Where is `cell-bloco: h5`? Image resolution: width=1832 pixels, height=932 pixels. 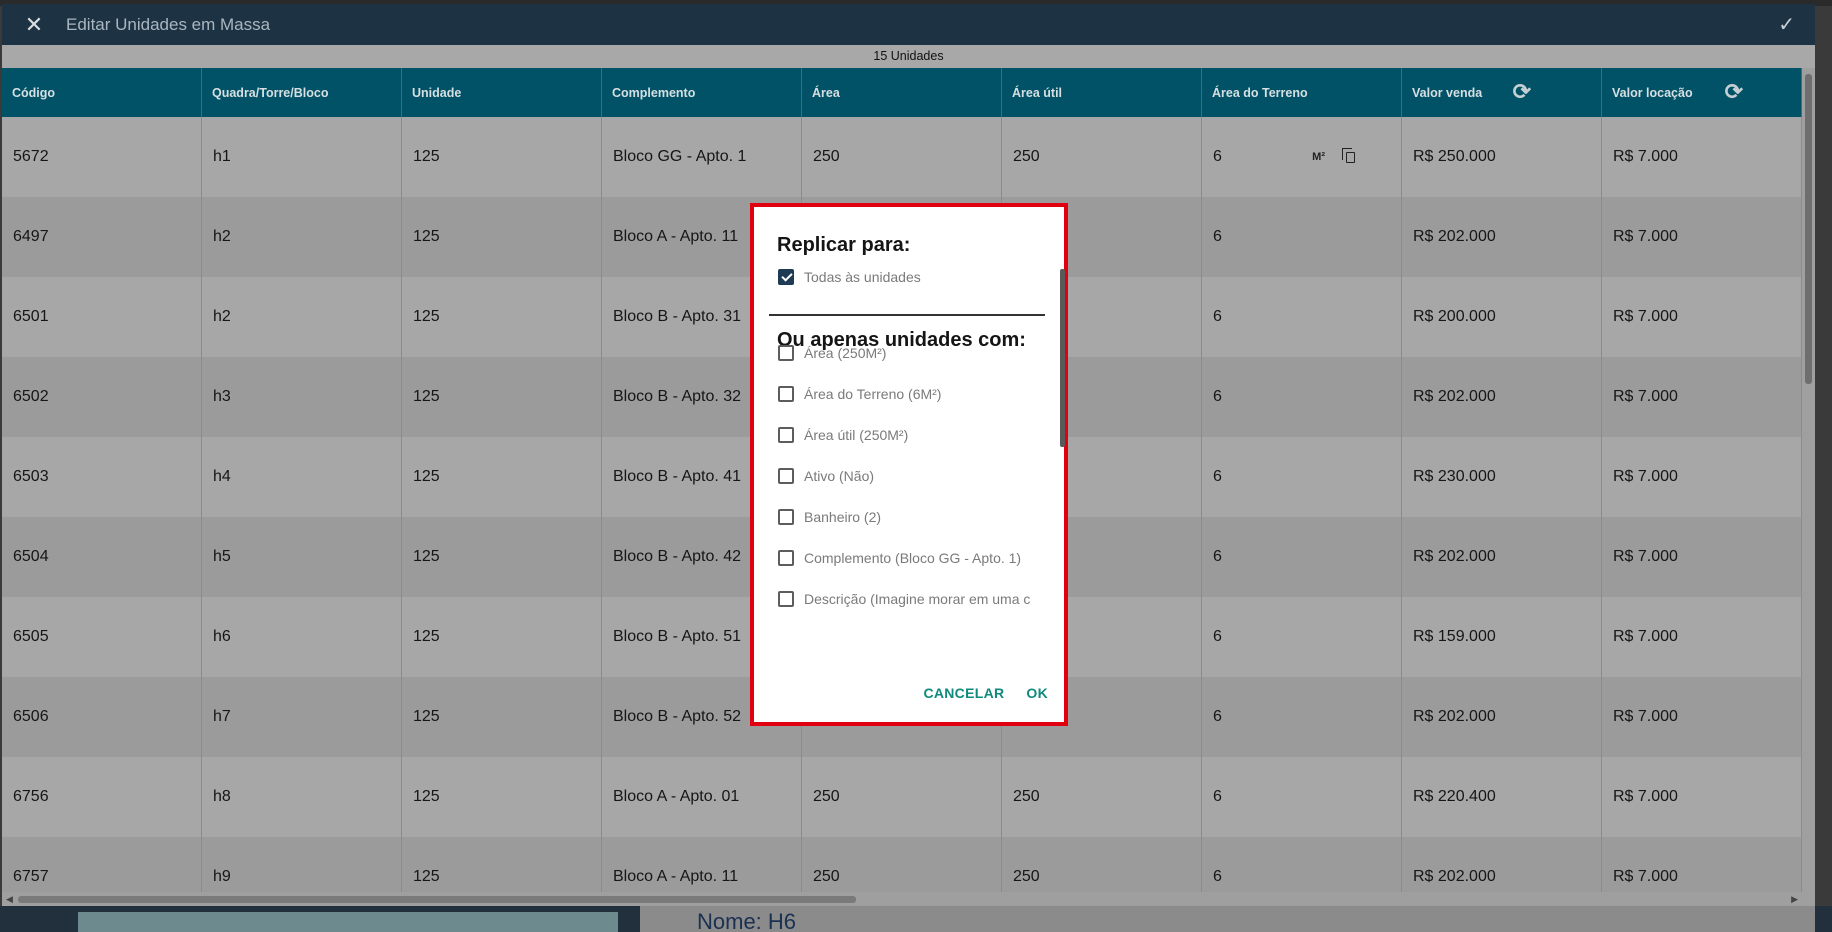
cell-bloco: h5 is located at coordinates (302, 557).